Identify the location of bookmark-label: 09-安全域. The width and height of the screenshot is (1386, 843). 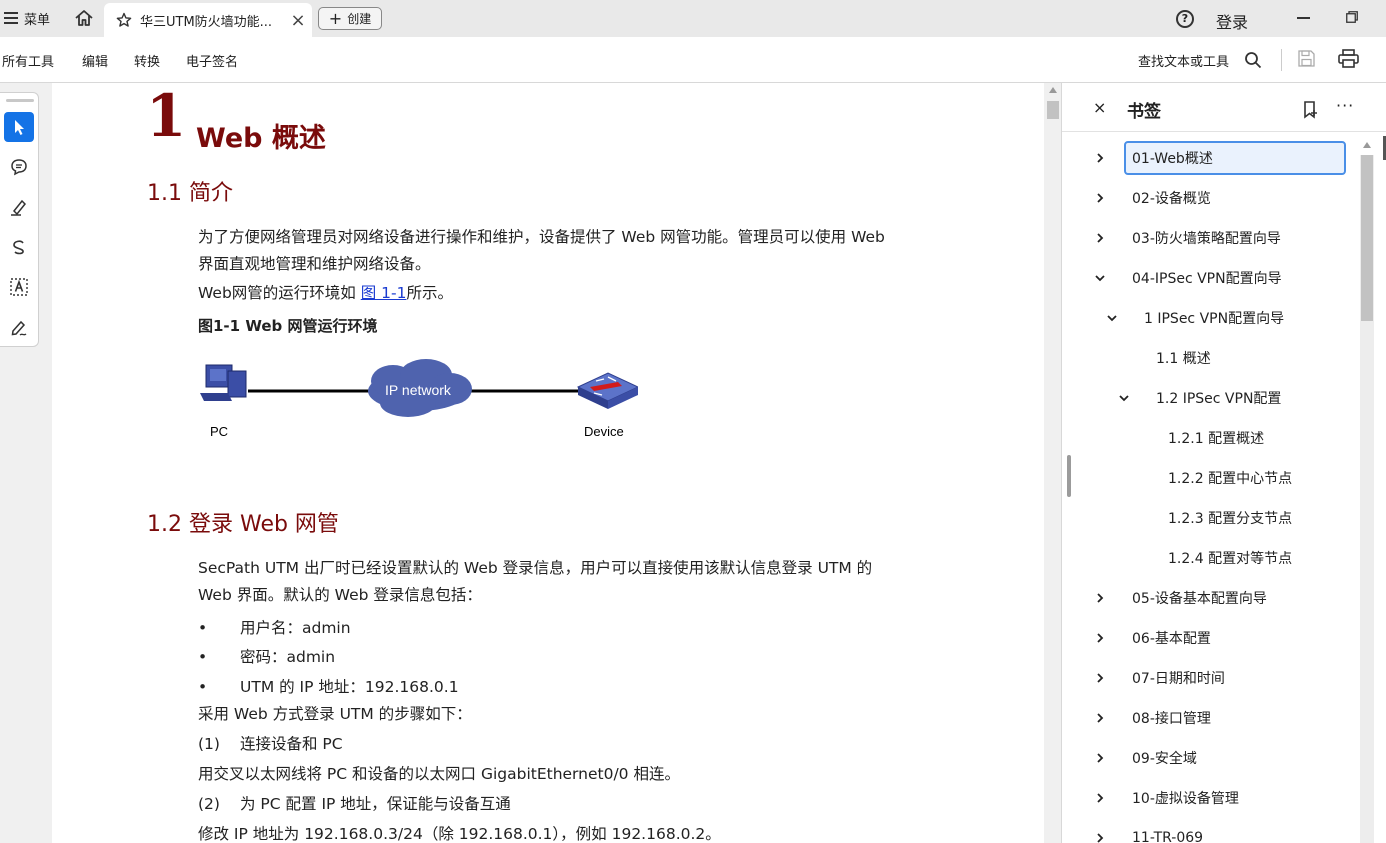
(1164, 759).